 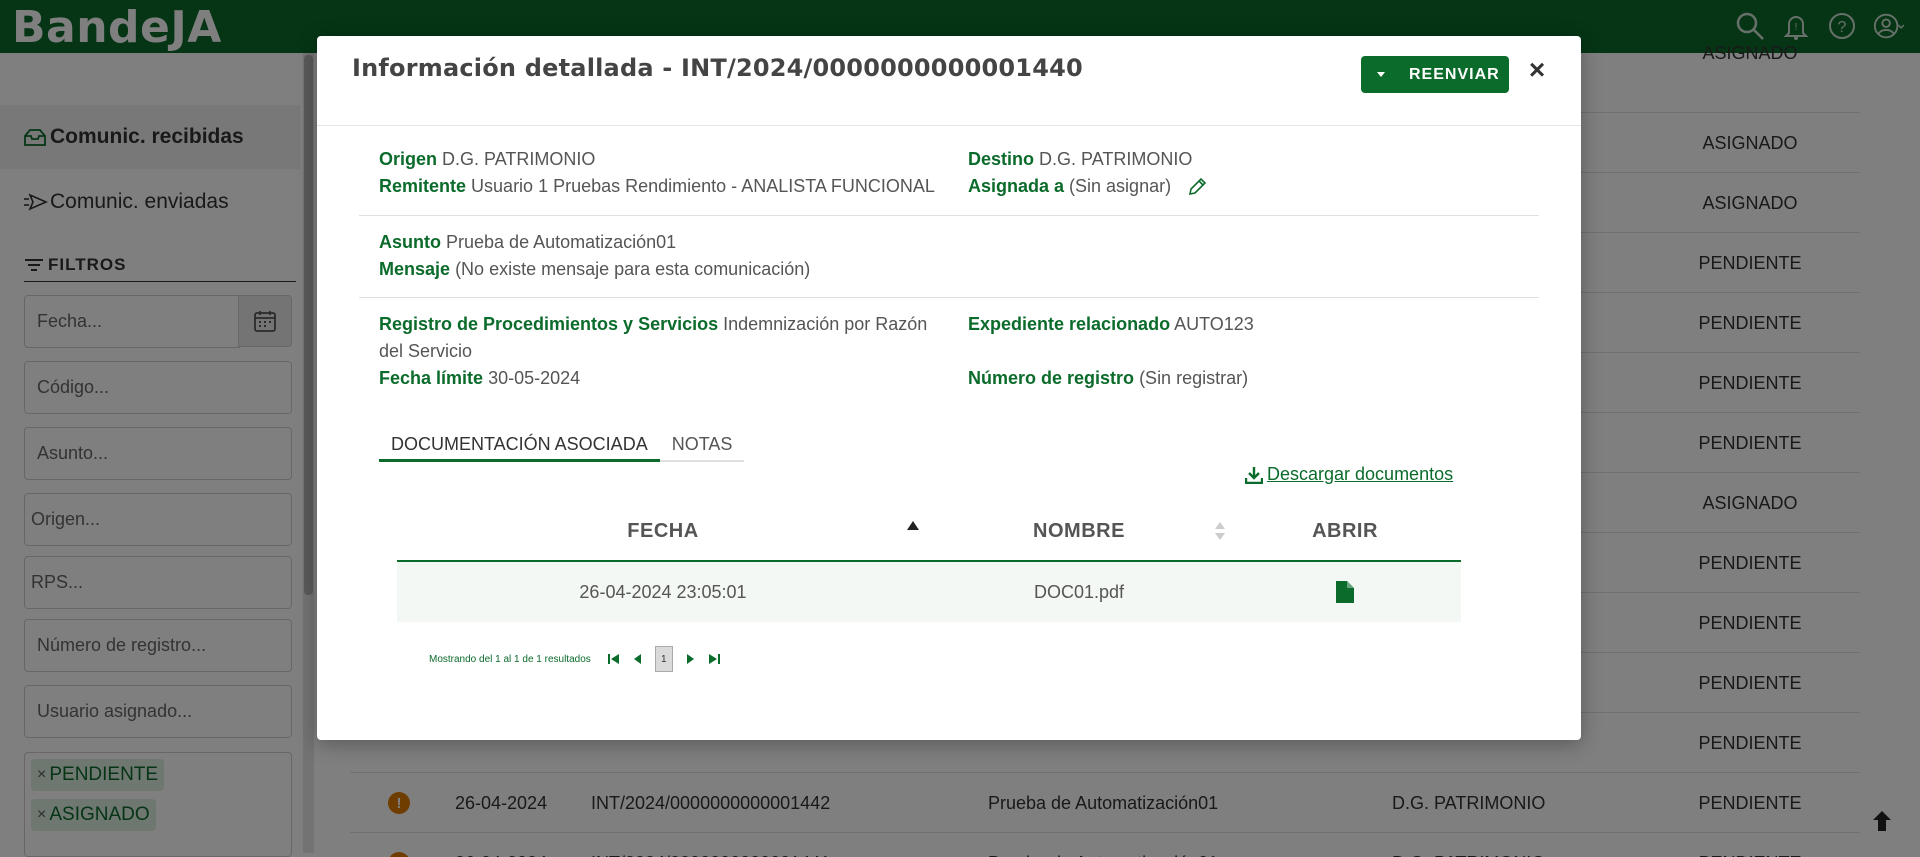 I want to click on download-label: Descargar documentos, so click(x=1360, y=474).